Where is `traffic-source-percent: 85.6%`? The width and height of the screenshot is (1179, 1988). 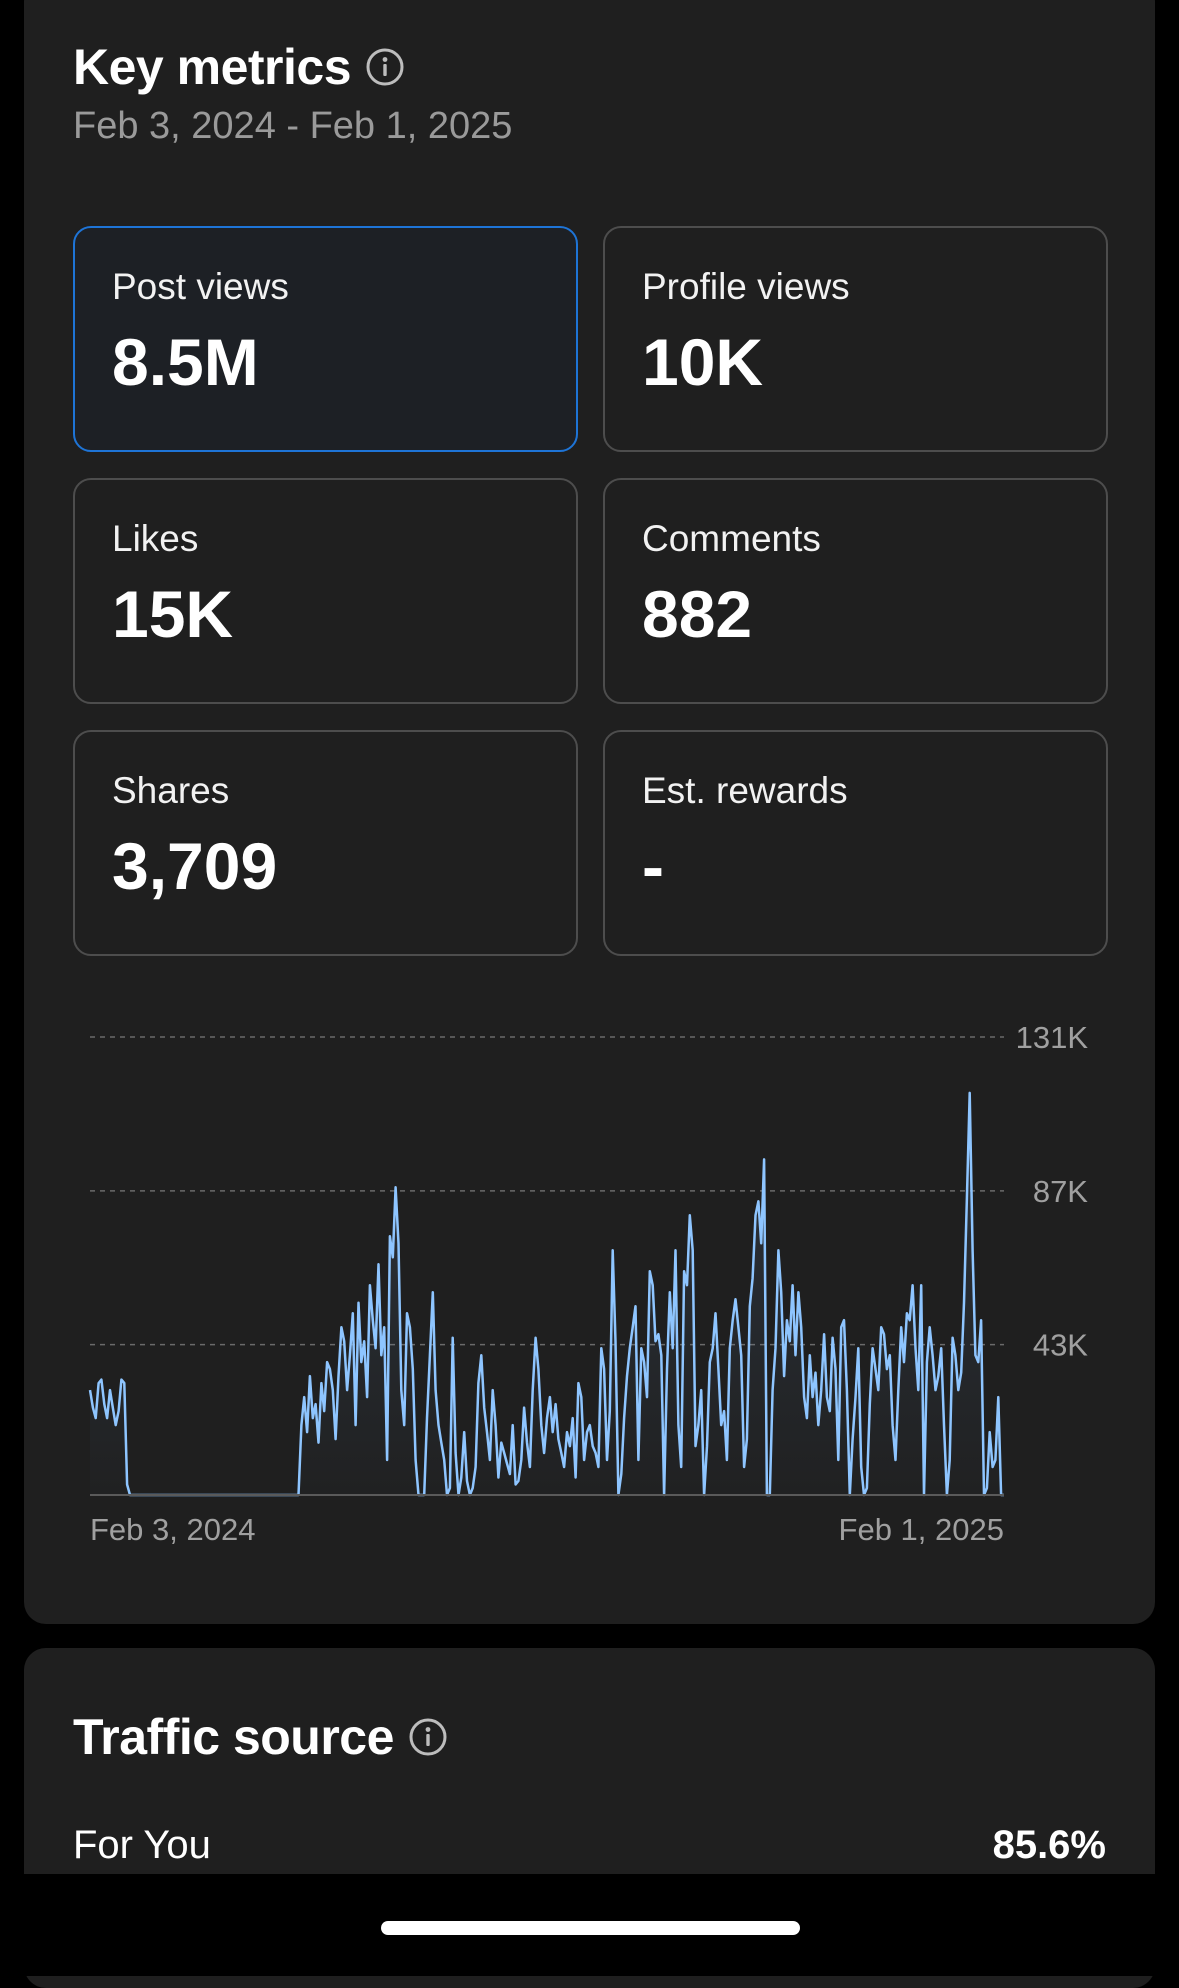
traffic-source-percent: 85.6% is located at coordinates (1049, 1845).